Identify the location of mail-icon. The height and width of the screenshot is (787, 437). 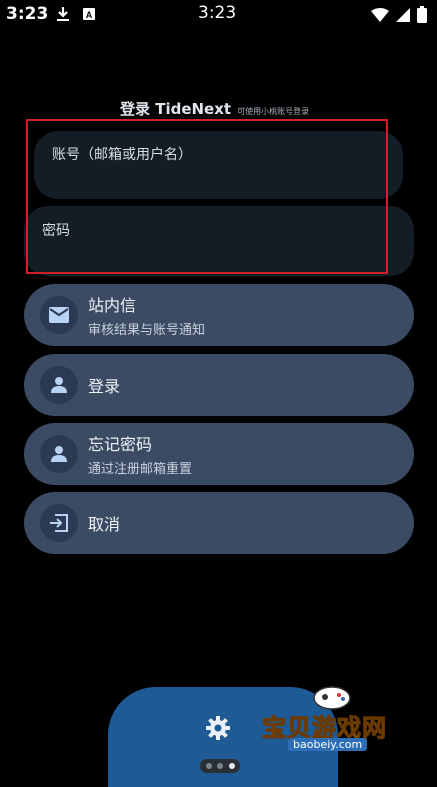
(59, 315).